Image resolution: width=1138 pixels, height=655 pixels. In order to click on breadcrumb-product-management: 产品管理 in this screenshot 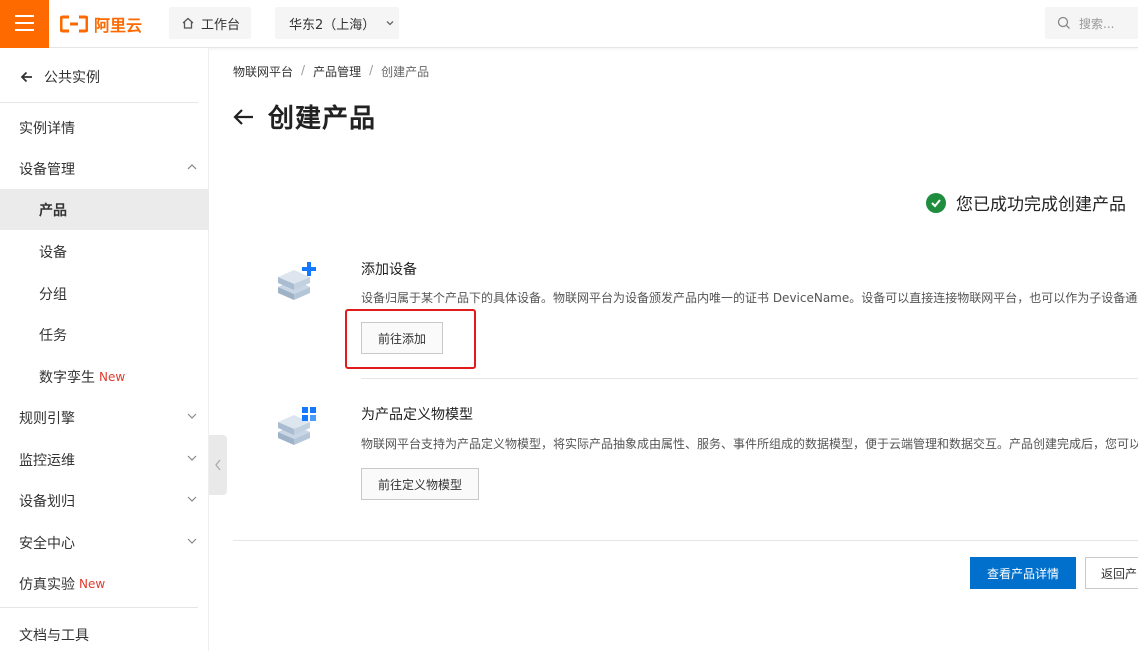, I will do `click(337, 71)`.